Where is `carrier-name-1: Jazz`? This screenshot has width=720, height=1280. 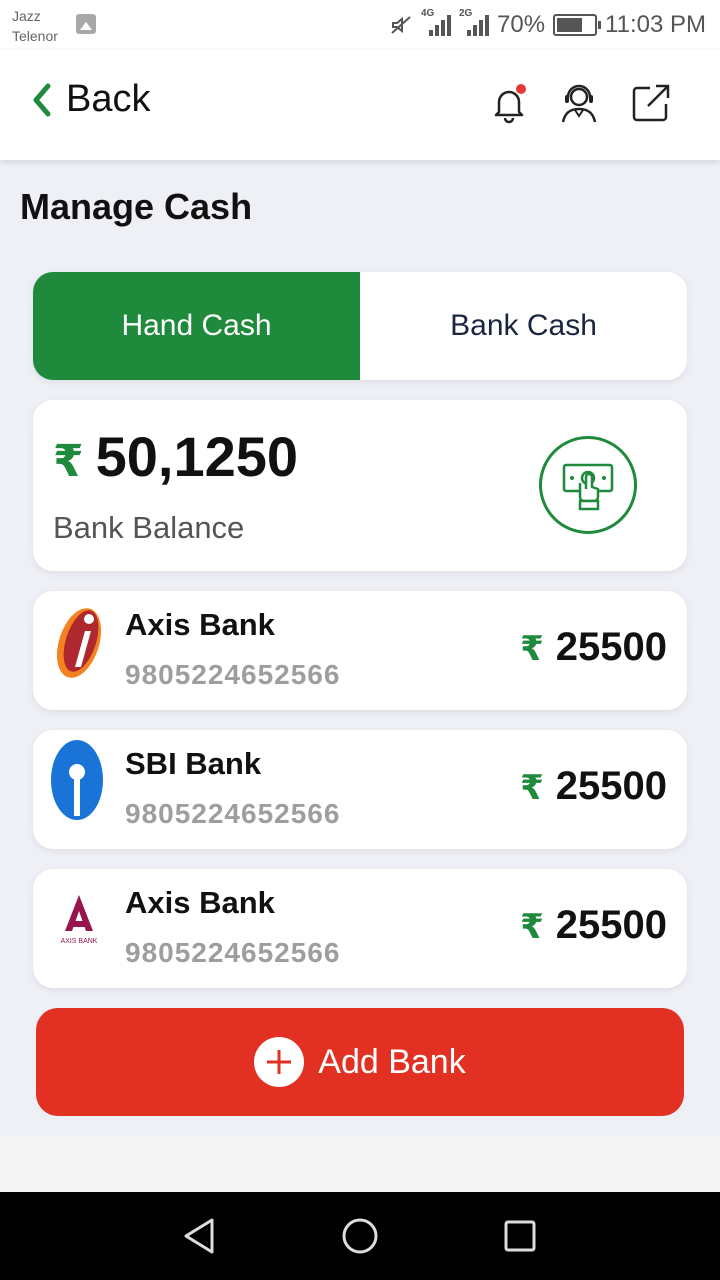 carrier-name-1: Jazz is located at coordinates (26, 16).